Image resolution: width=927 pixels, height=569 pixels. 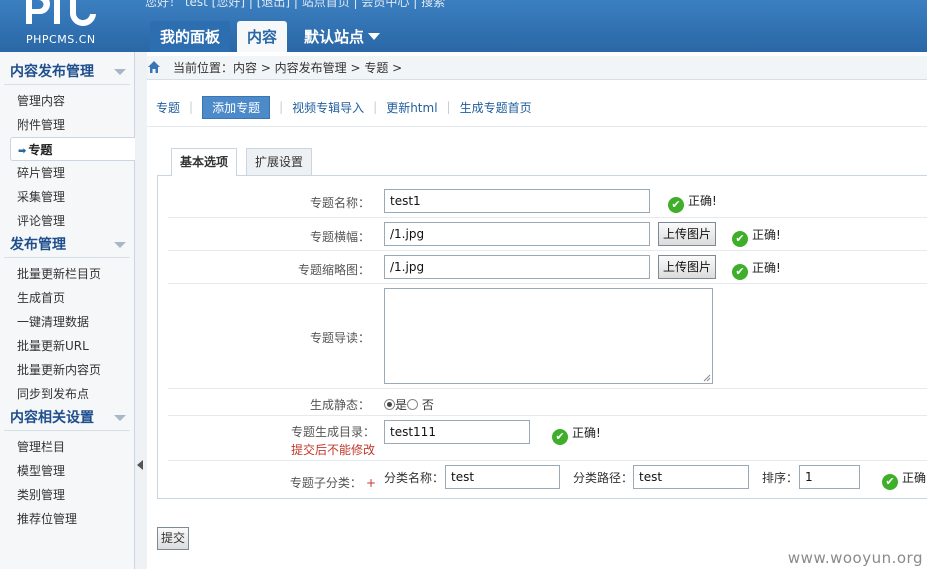 What do you see at coordinates (333, 270) in the screenshot?
I see `thumbnail-label: 专题缩略图：` at bounding box center [333, 270].